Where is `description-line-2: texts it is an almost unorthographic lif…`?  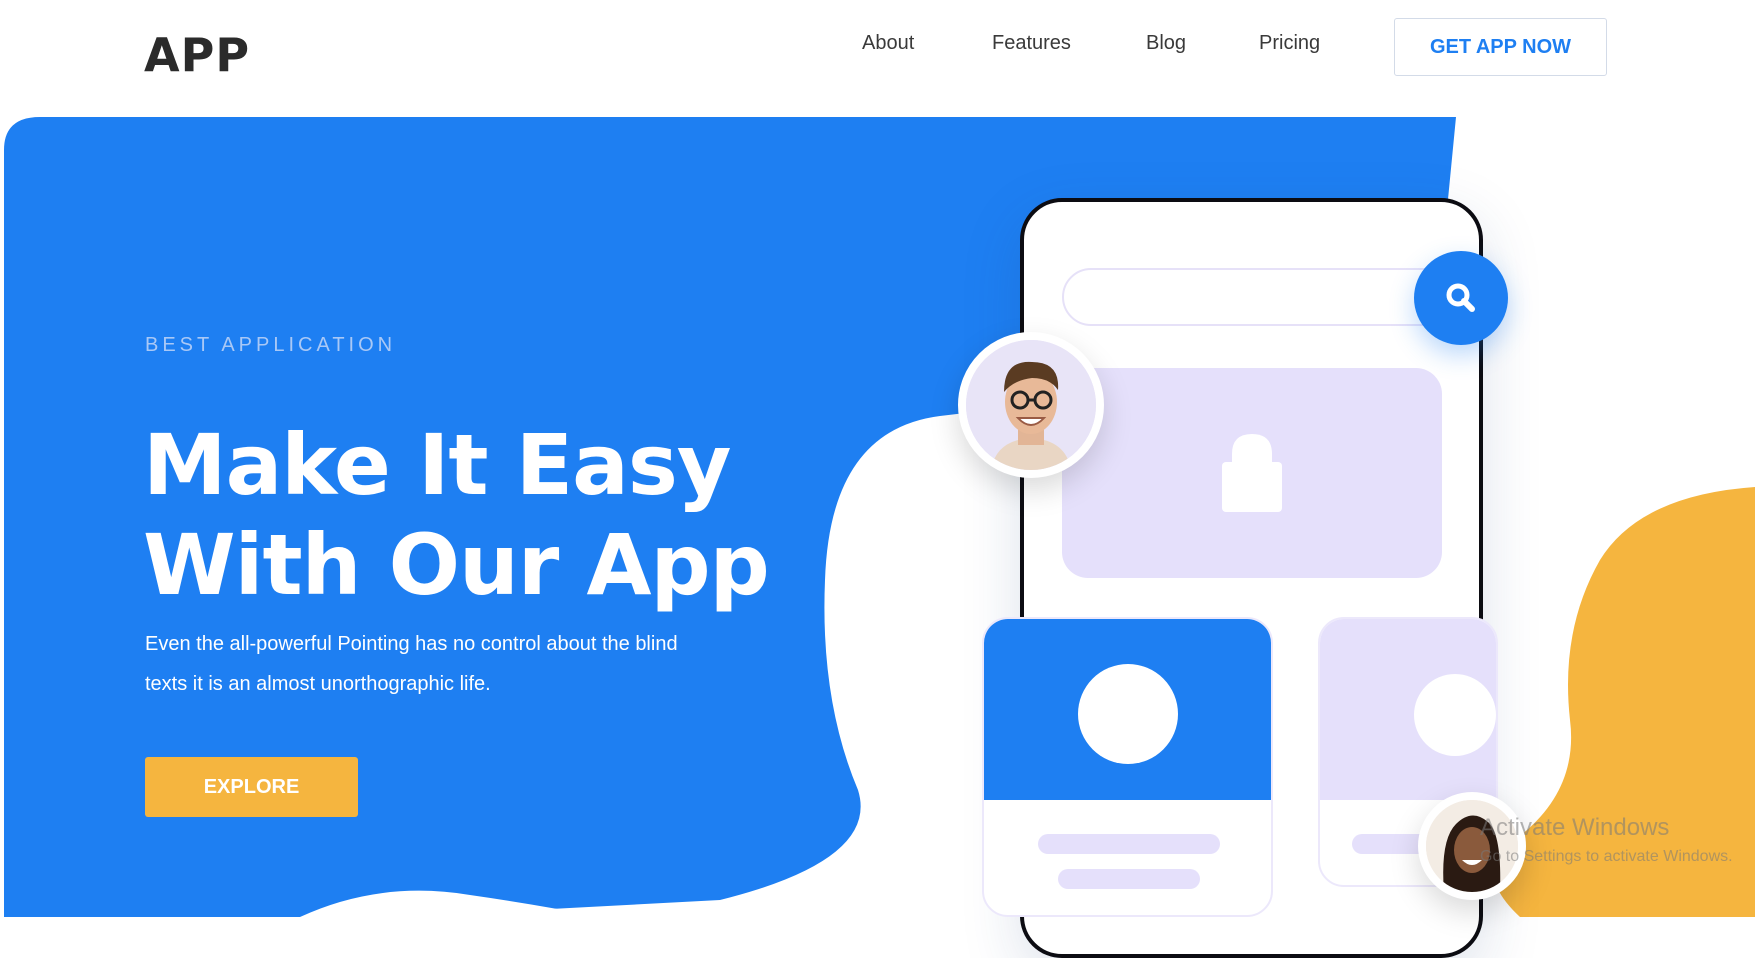 description-line-2: texts it is an almost unorthographic lif… is located at coordinates (318, 684).